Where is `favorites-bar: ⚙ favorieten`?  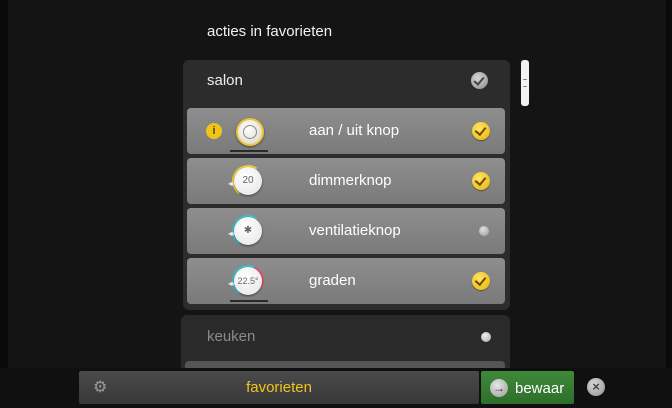
favorites-bar: ⚙ favorieten is located at coordinates (279, 387).